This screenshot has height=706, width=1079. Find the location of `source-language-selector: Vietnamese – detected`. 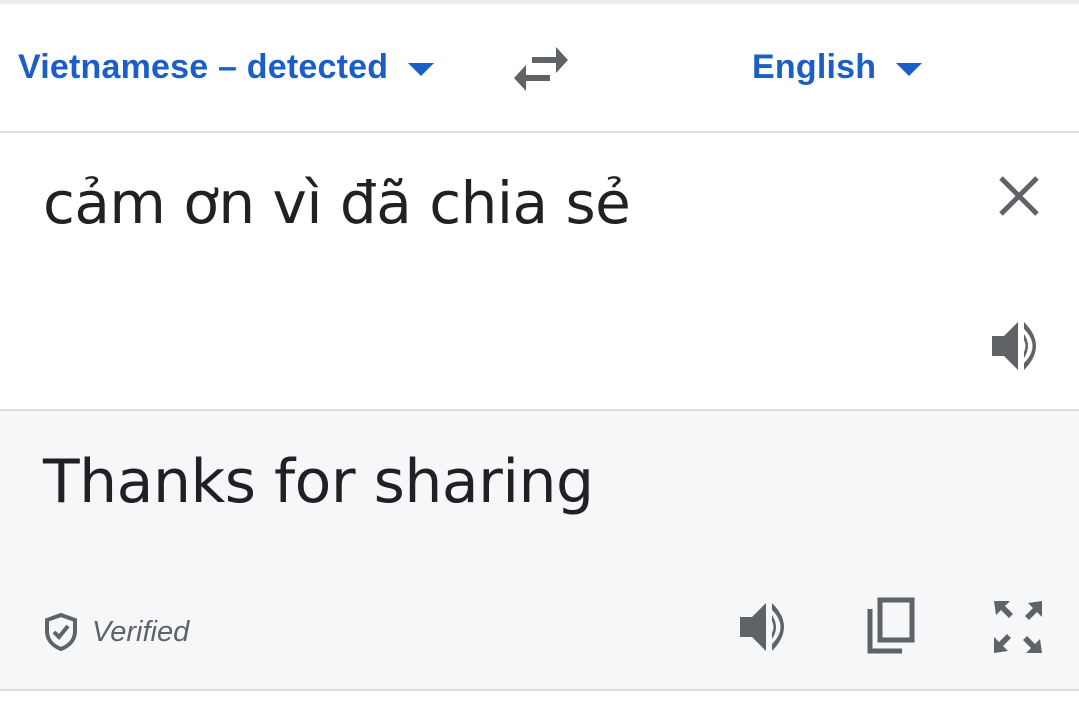

source-language-selector: Vietnamese – detected is located at coordinates (226, 67).